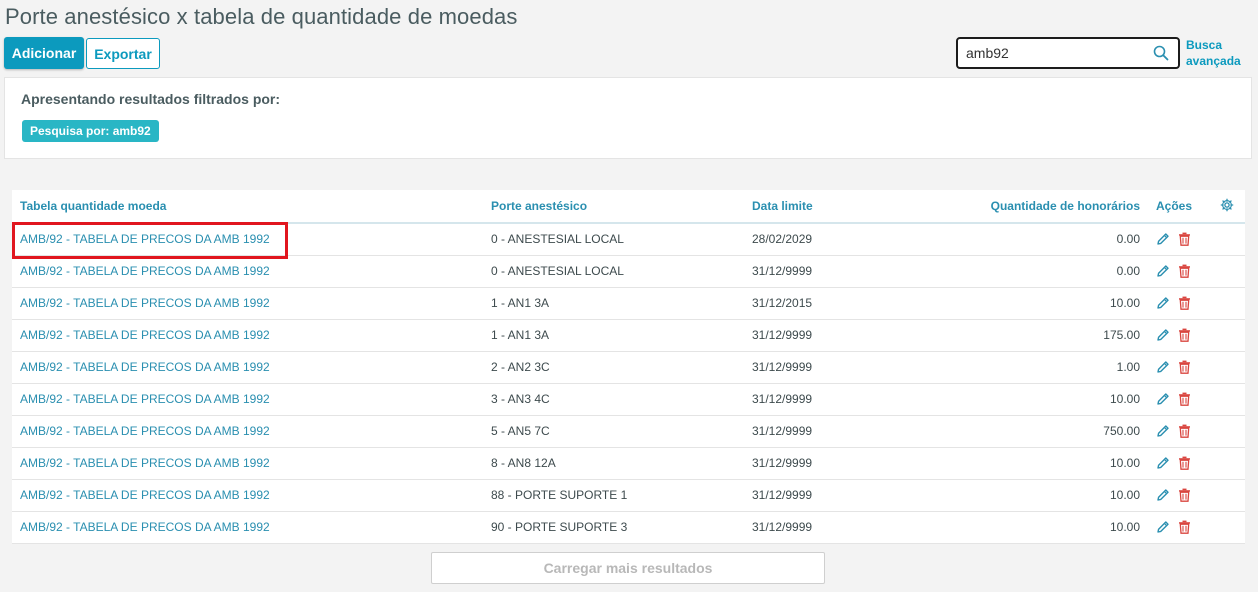 The width and height of the screenshot is (1258, 592). I want to click on column-header-acoes: Ações, so click(1178, 207).